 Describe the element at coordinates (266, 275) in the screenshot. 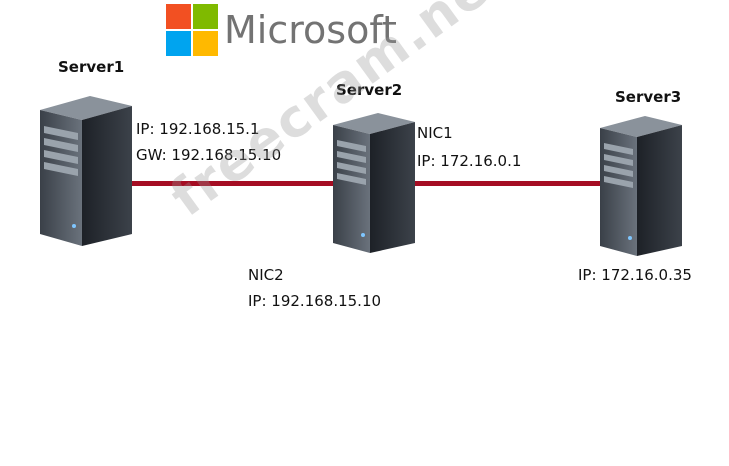

I see `server2-nic2-label: NIC2` at that location.